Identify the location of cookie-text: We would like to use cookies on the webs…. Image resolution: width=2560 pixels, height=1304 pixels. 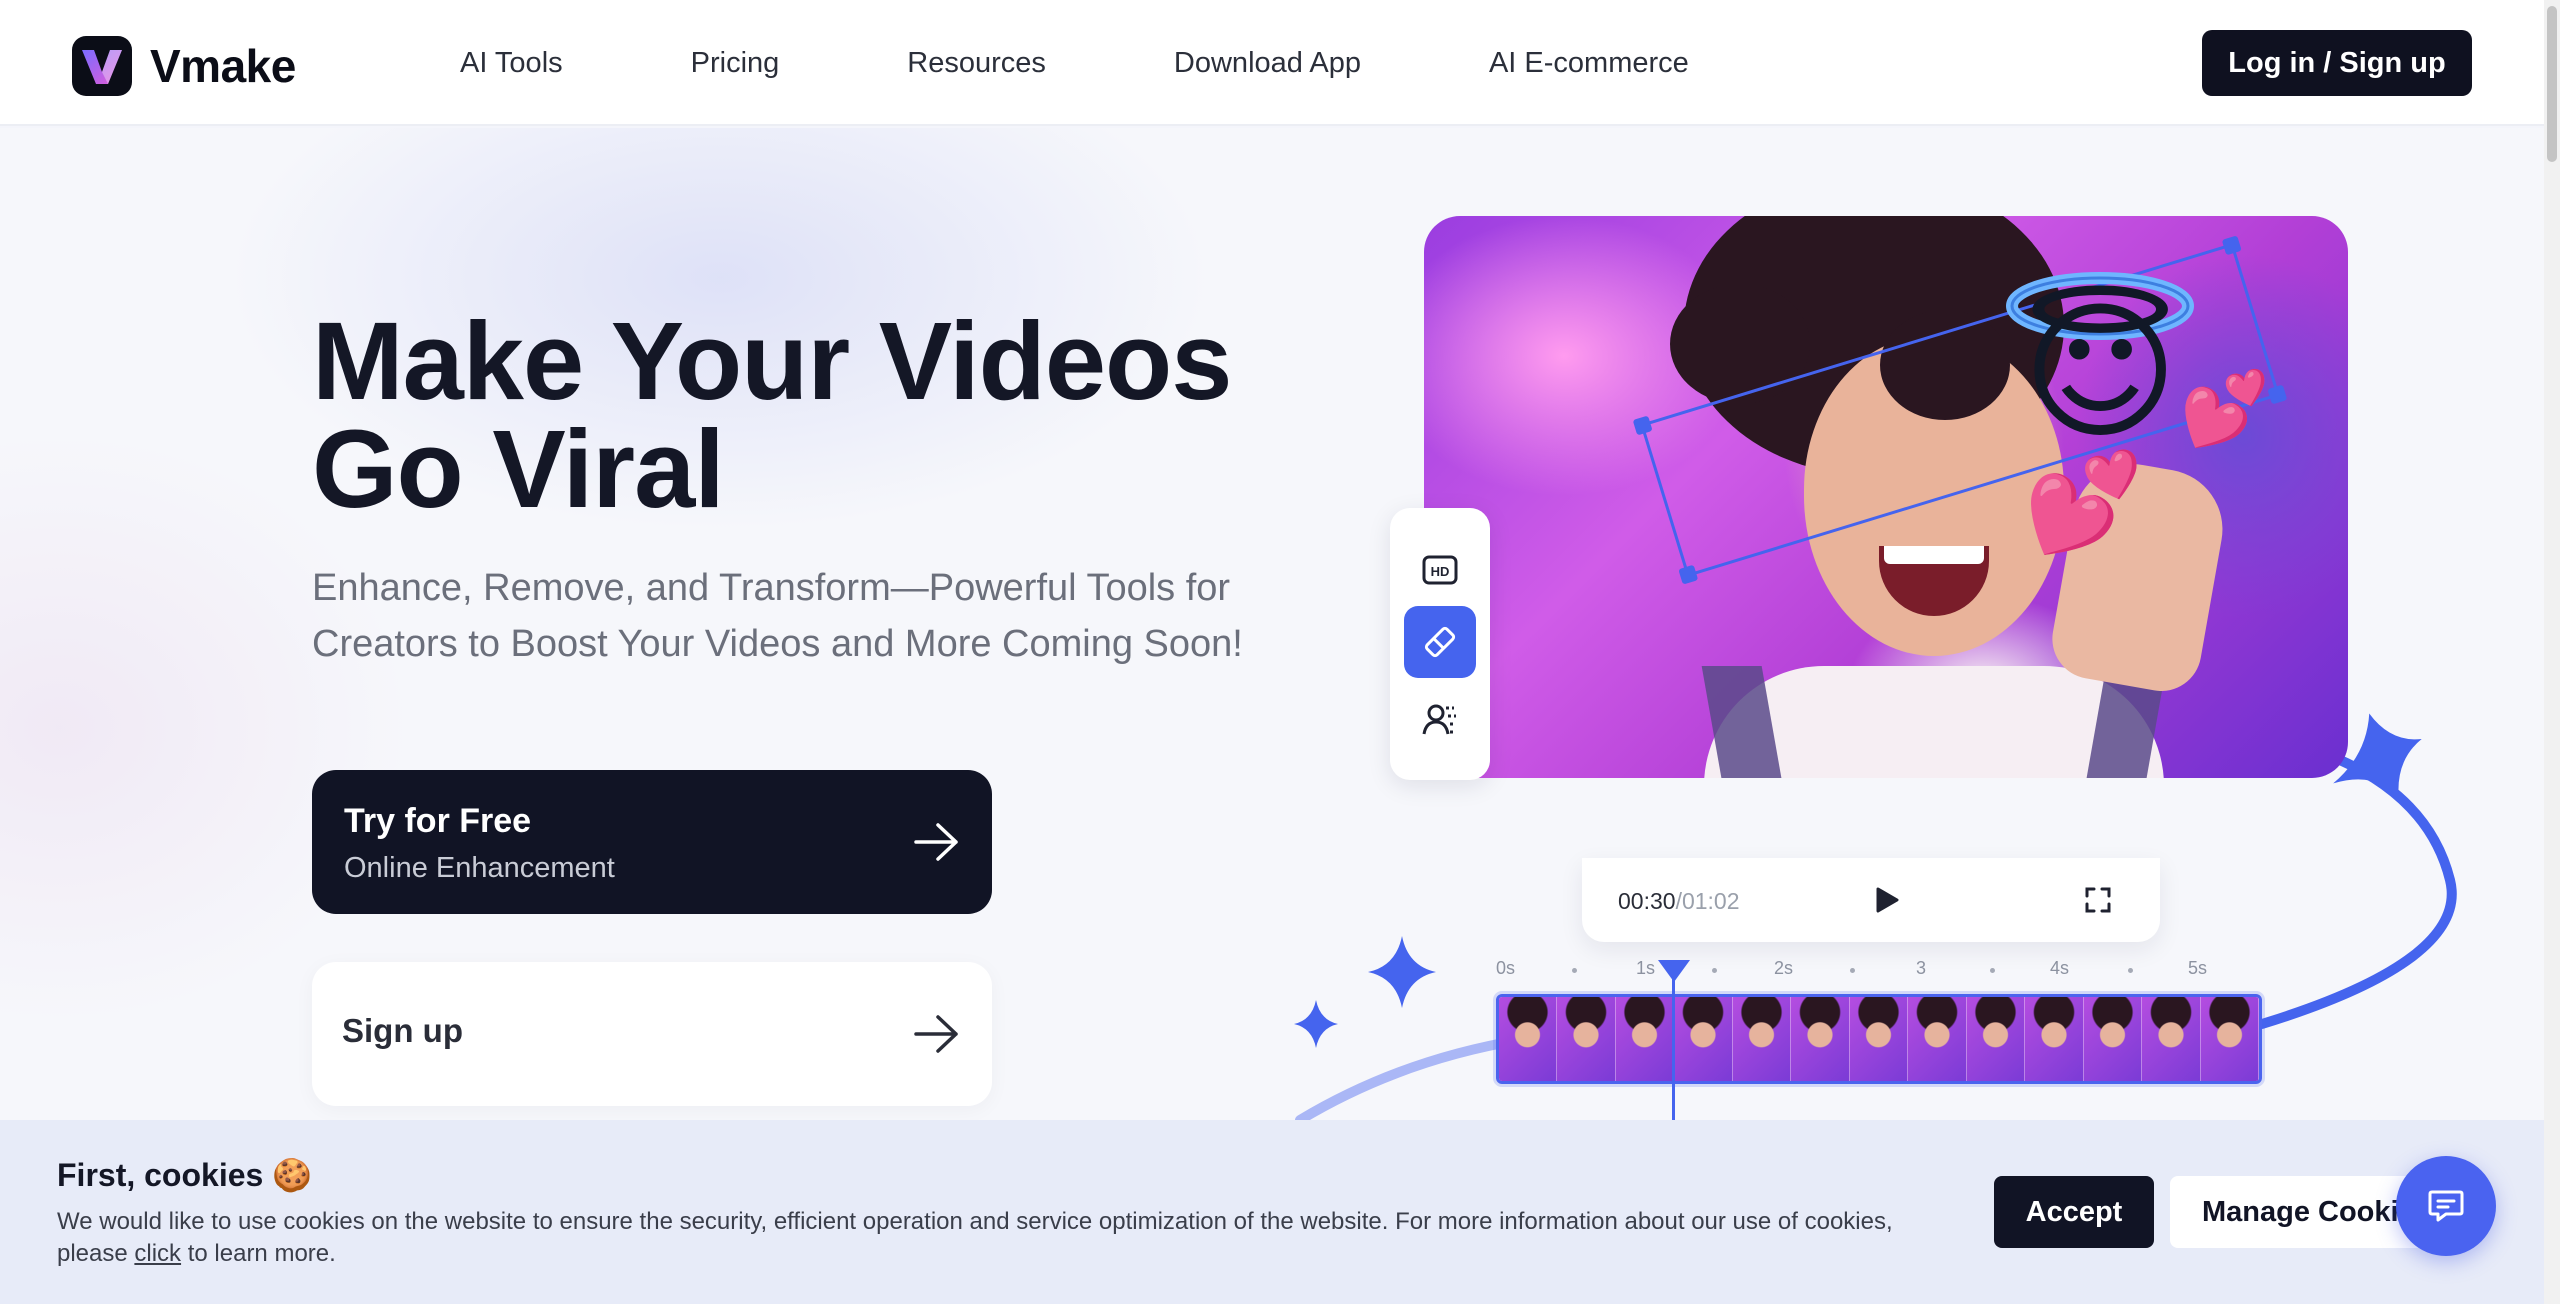
(1007, 1238).